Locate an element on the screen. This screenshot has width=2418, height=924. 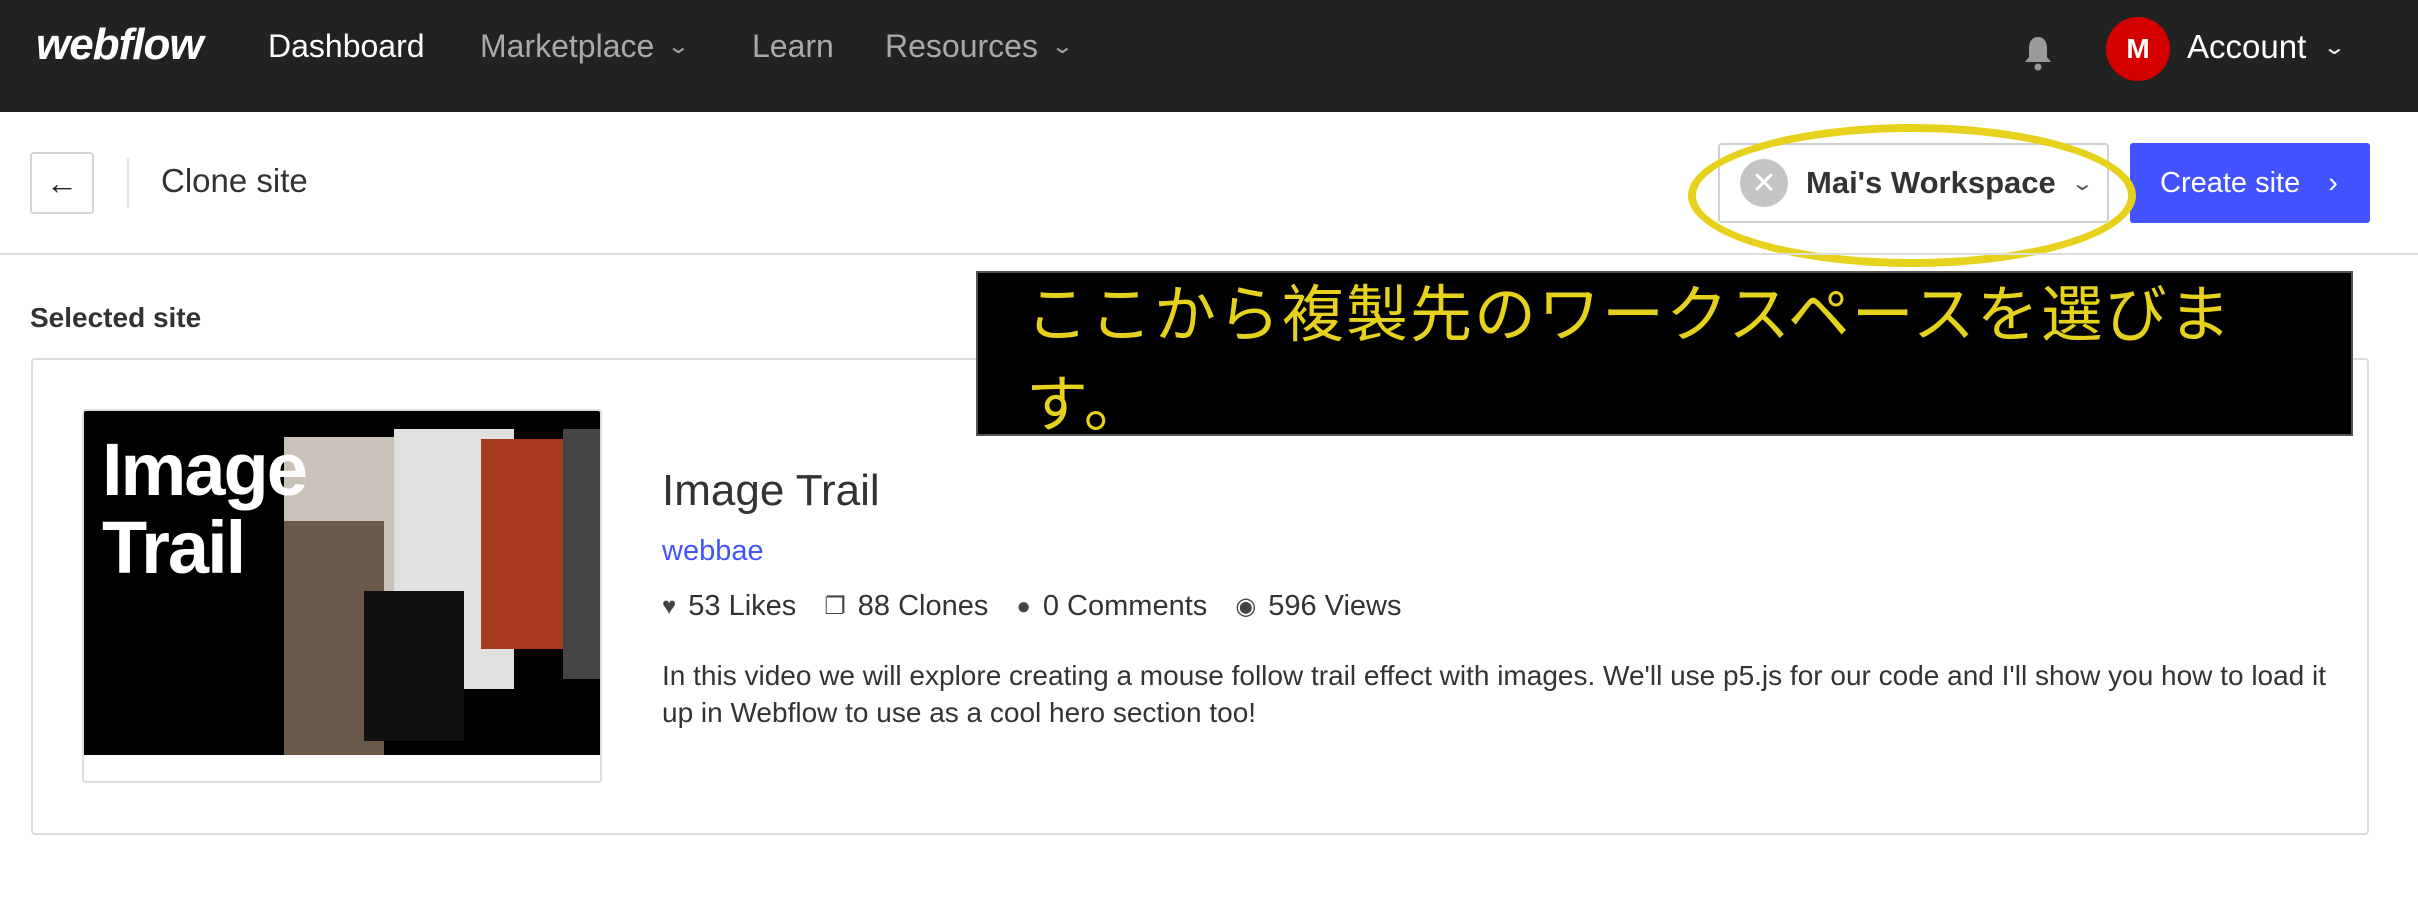
clones-stat: ❐ 88 Clones is located at coordinates (906, 606).